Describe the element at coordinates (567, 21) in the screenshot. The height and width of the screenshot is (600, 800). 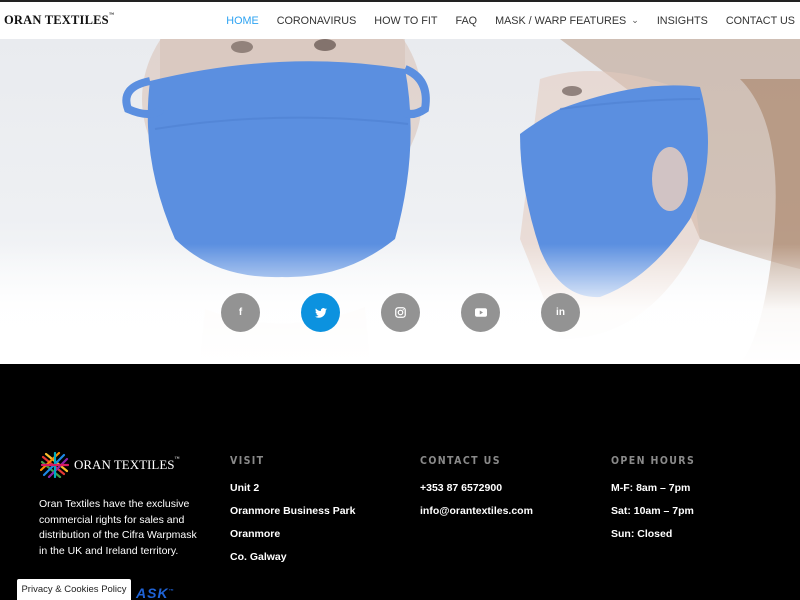
I see `nav-mask-warp-features: MASK / WARP FEATURES ⌄` at that location.